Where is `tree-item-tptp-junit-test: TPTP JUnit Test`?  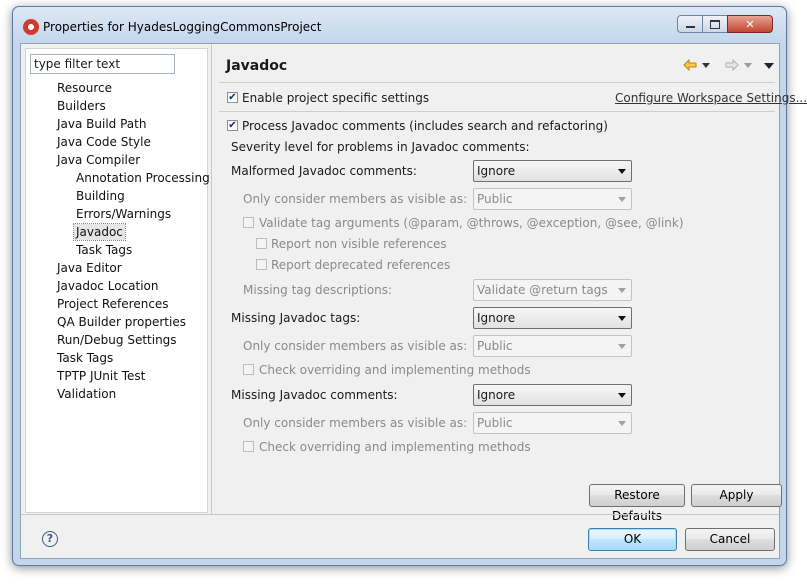
tree-item-tptp-junit-test: TPTP JUnit Test is located at coordinates (101, 376).